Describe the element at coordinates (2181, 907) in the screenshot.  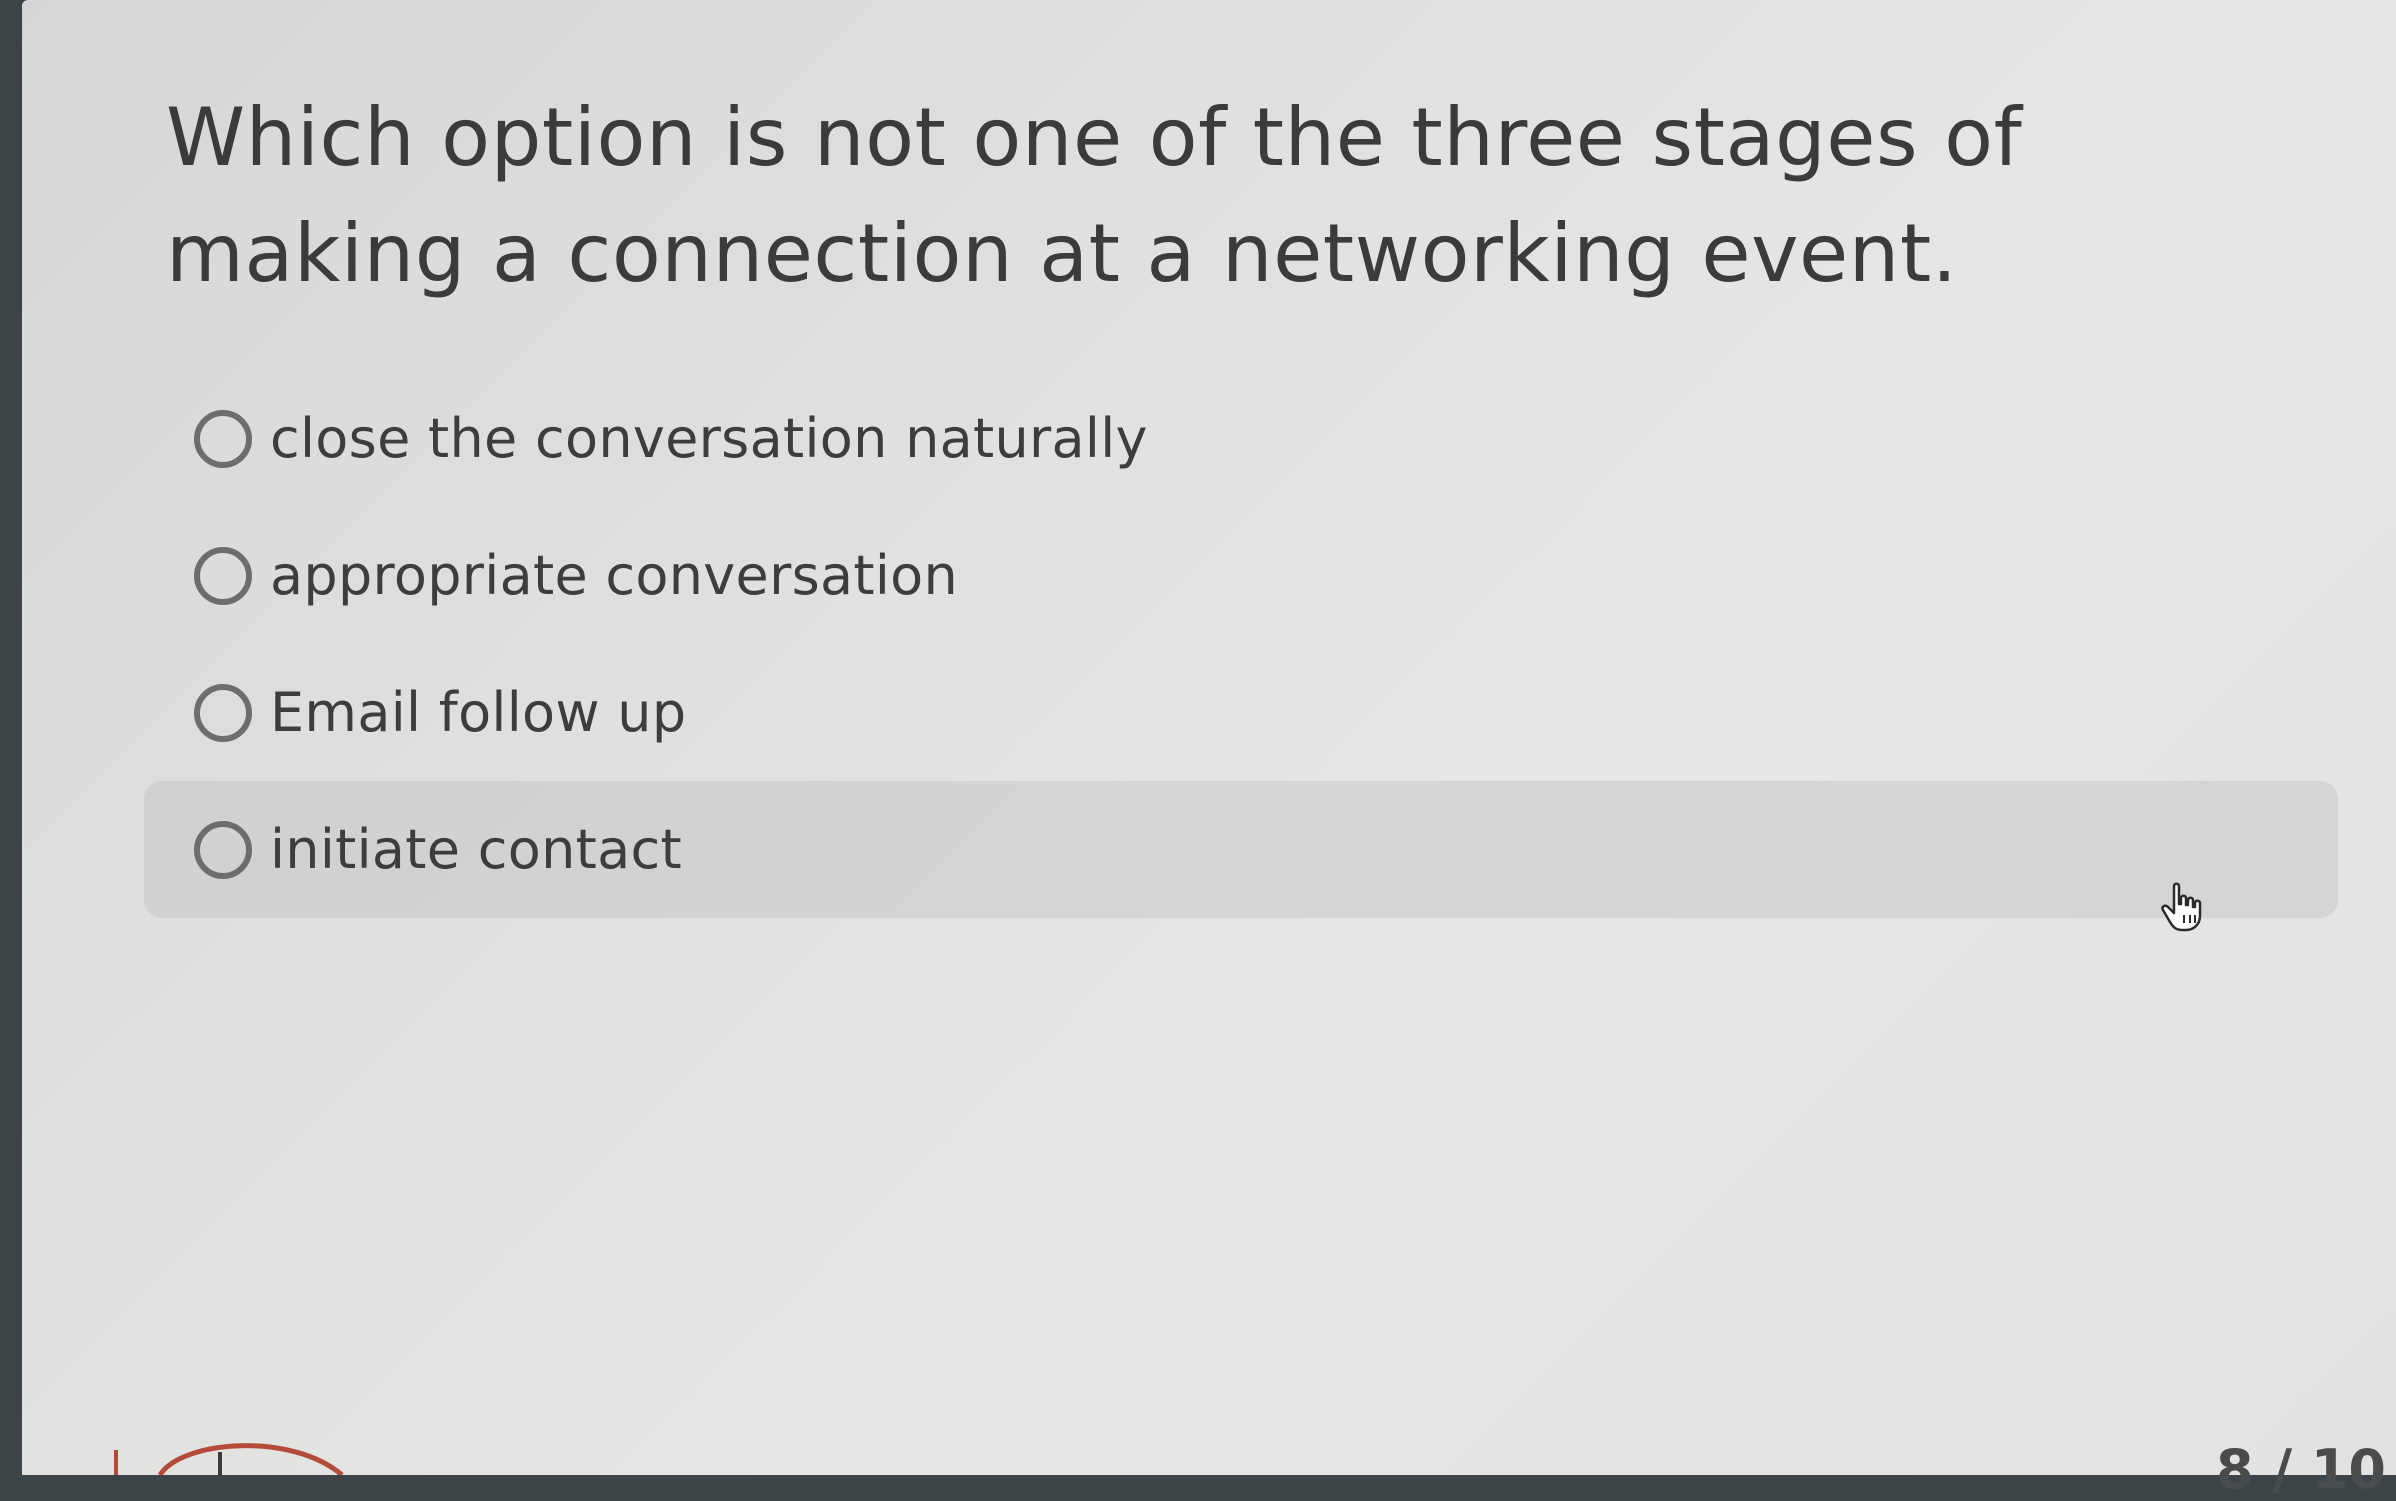
I see `hand-pointer-icon` at that location.